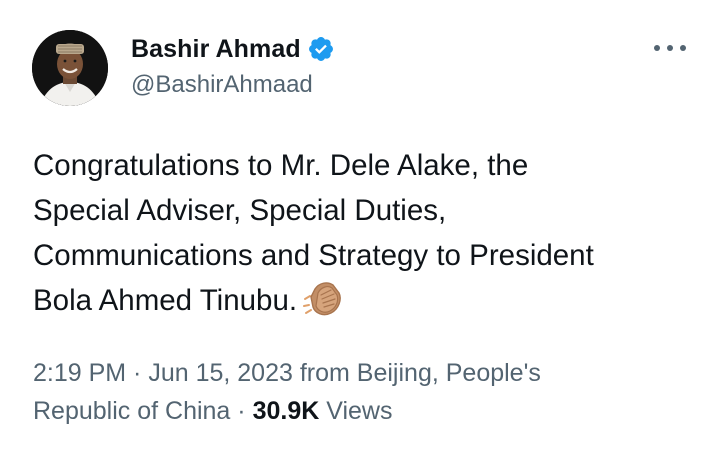 The height and width of the screenshot is (458, 720). What do you see at coordinates (356, 411) in the screenshot?
I see `views-label: Views` at bounding box center [356, 411].